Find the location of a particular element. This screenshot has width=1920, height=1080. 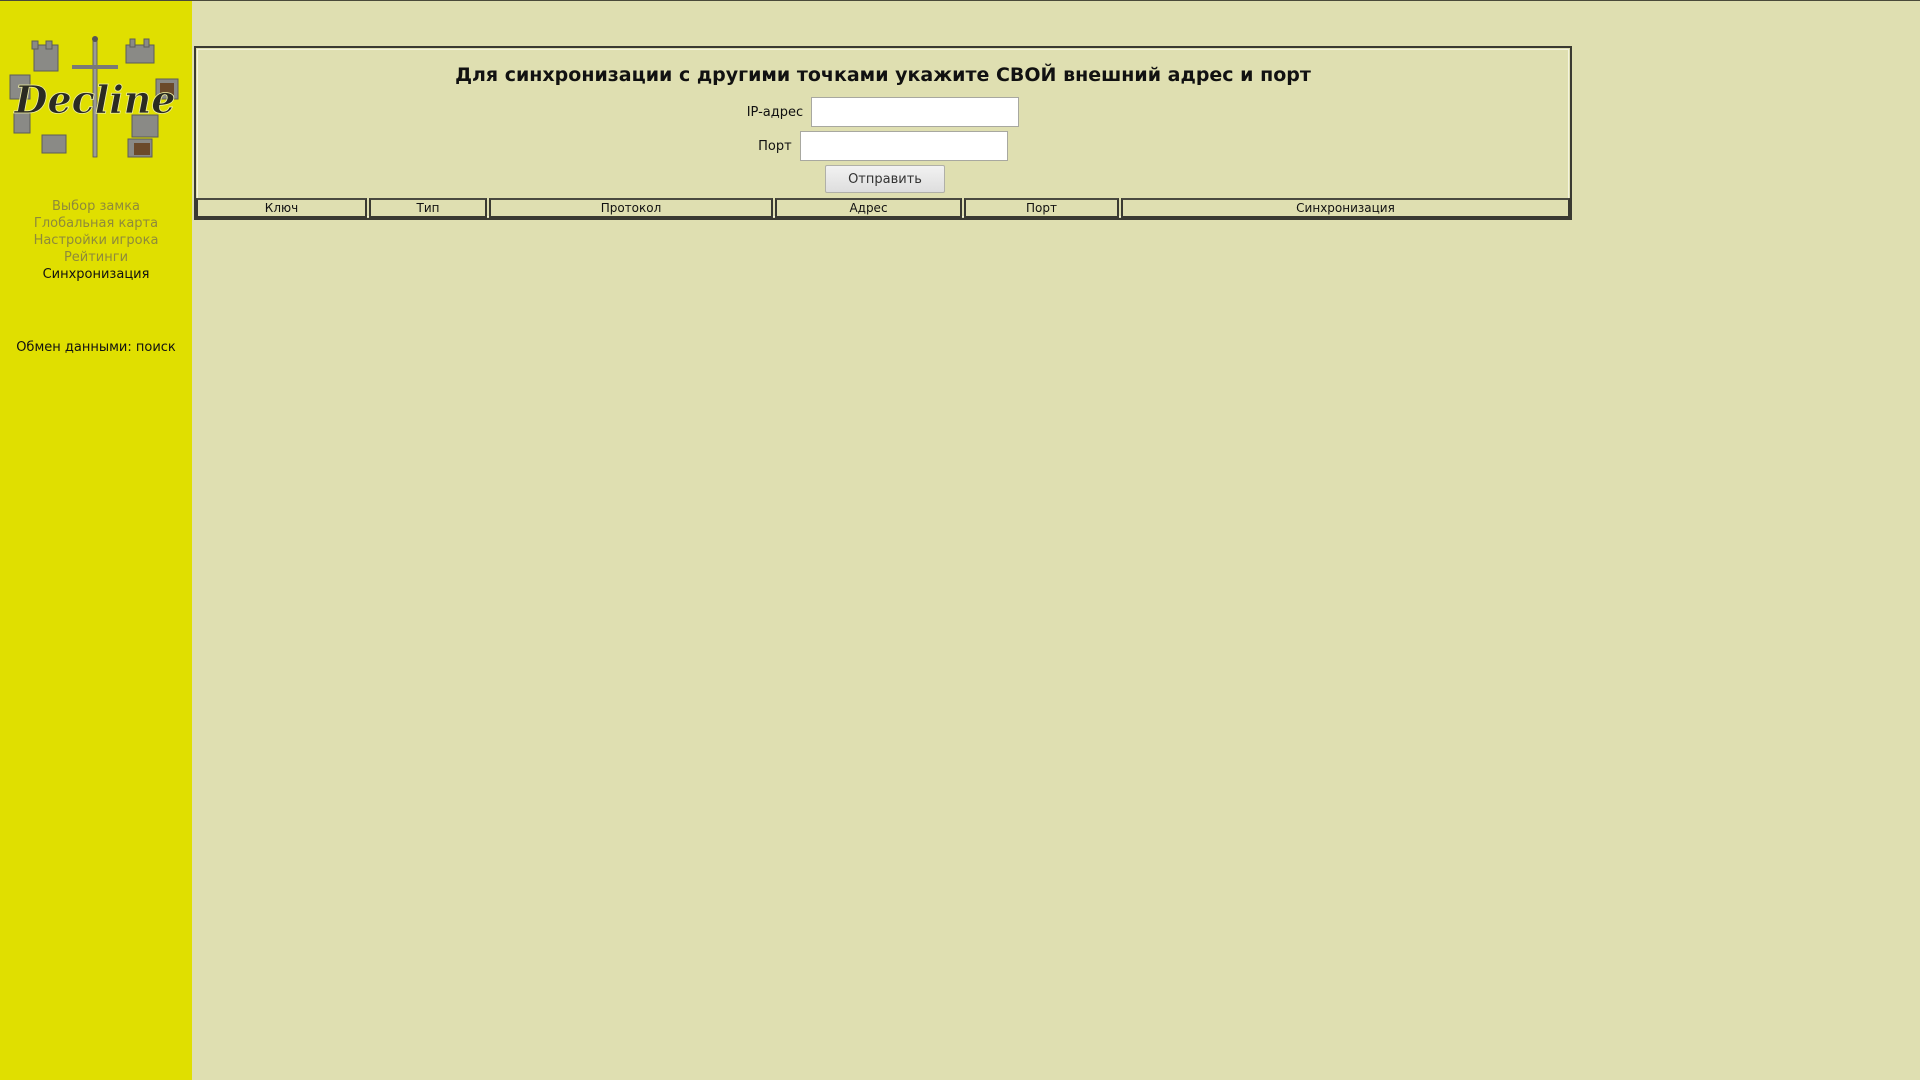

top-border-line is located at coordinates (960, 0).